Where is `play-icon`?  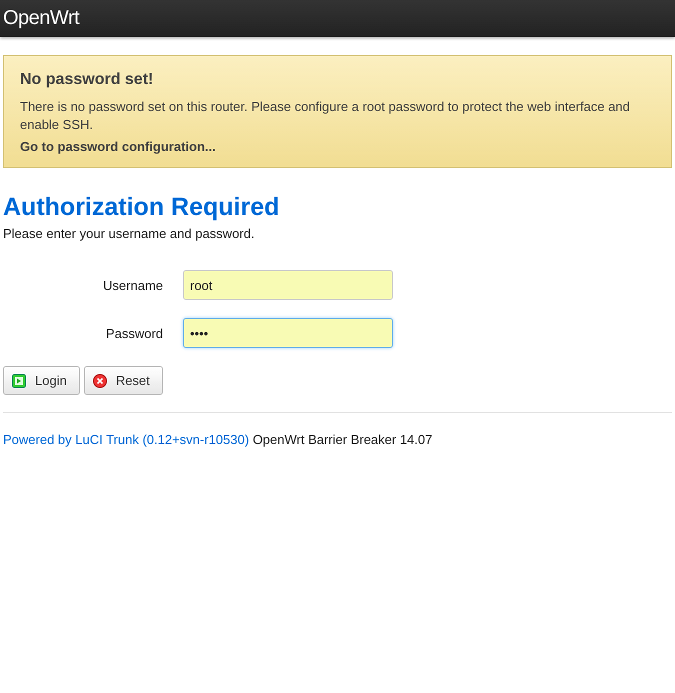
play-icon is located at coordinates (19, 381).